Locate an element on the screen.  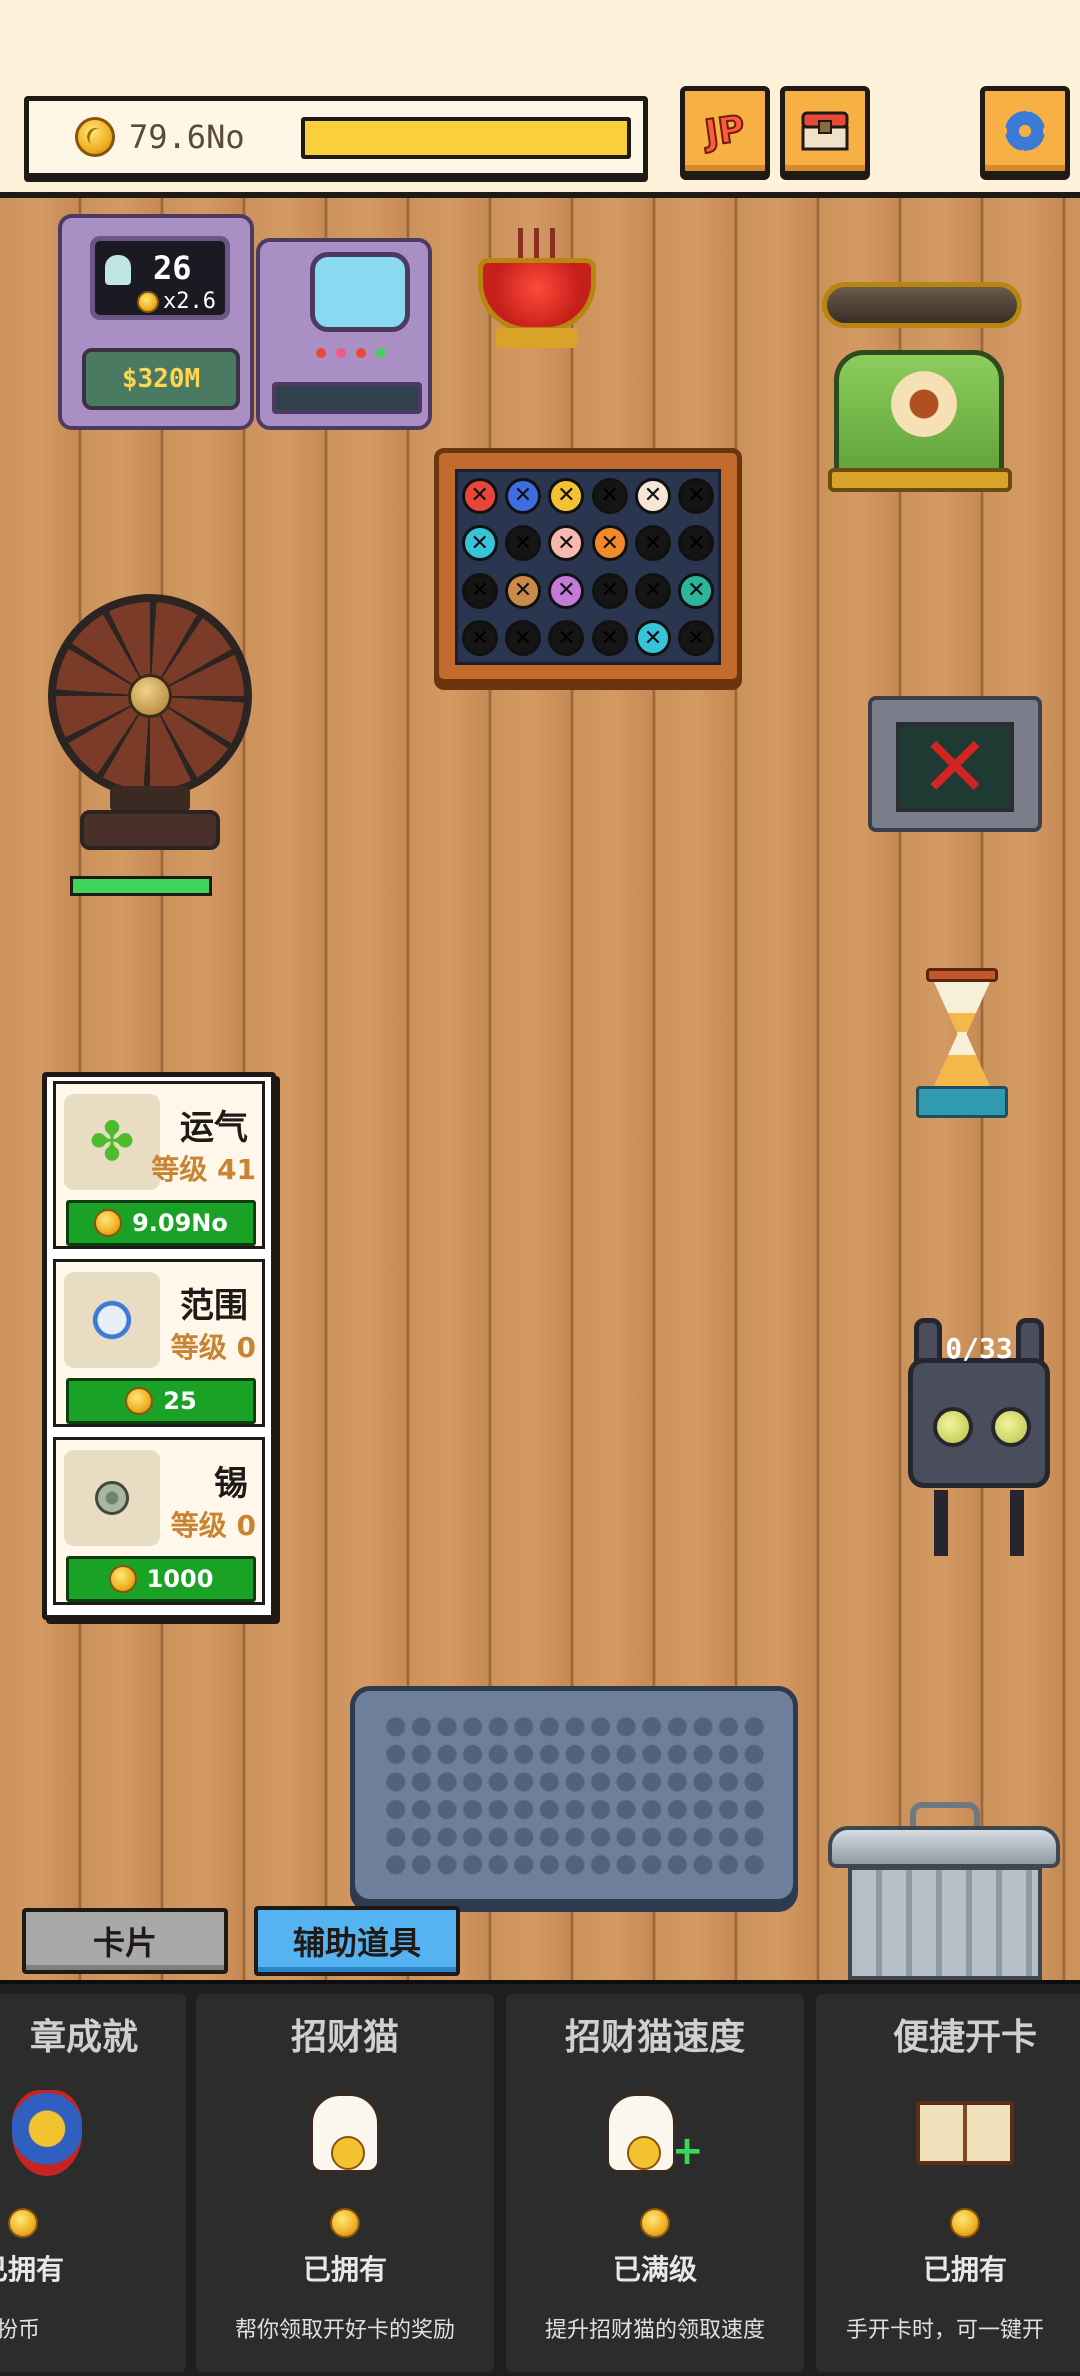
upgrade-panel: ✤ 运气 等级 41 9.09No 范围 等级 0 25 锡 等级 0 1000 is located at coordinates (159, 1346).